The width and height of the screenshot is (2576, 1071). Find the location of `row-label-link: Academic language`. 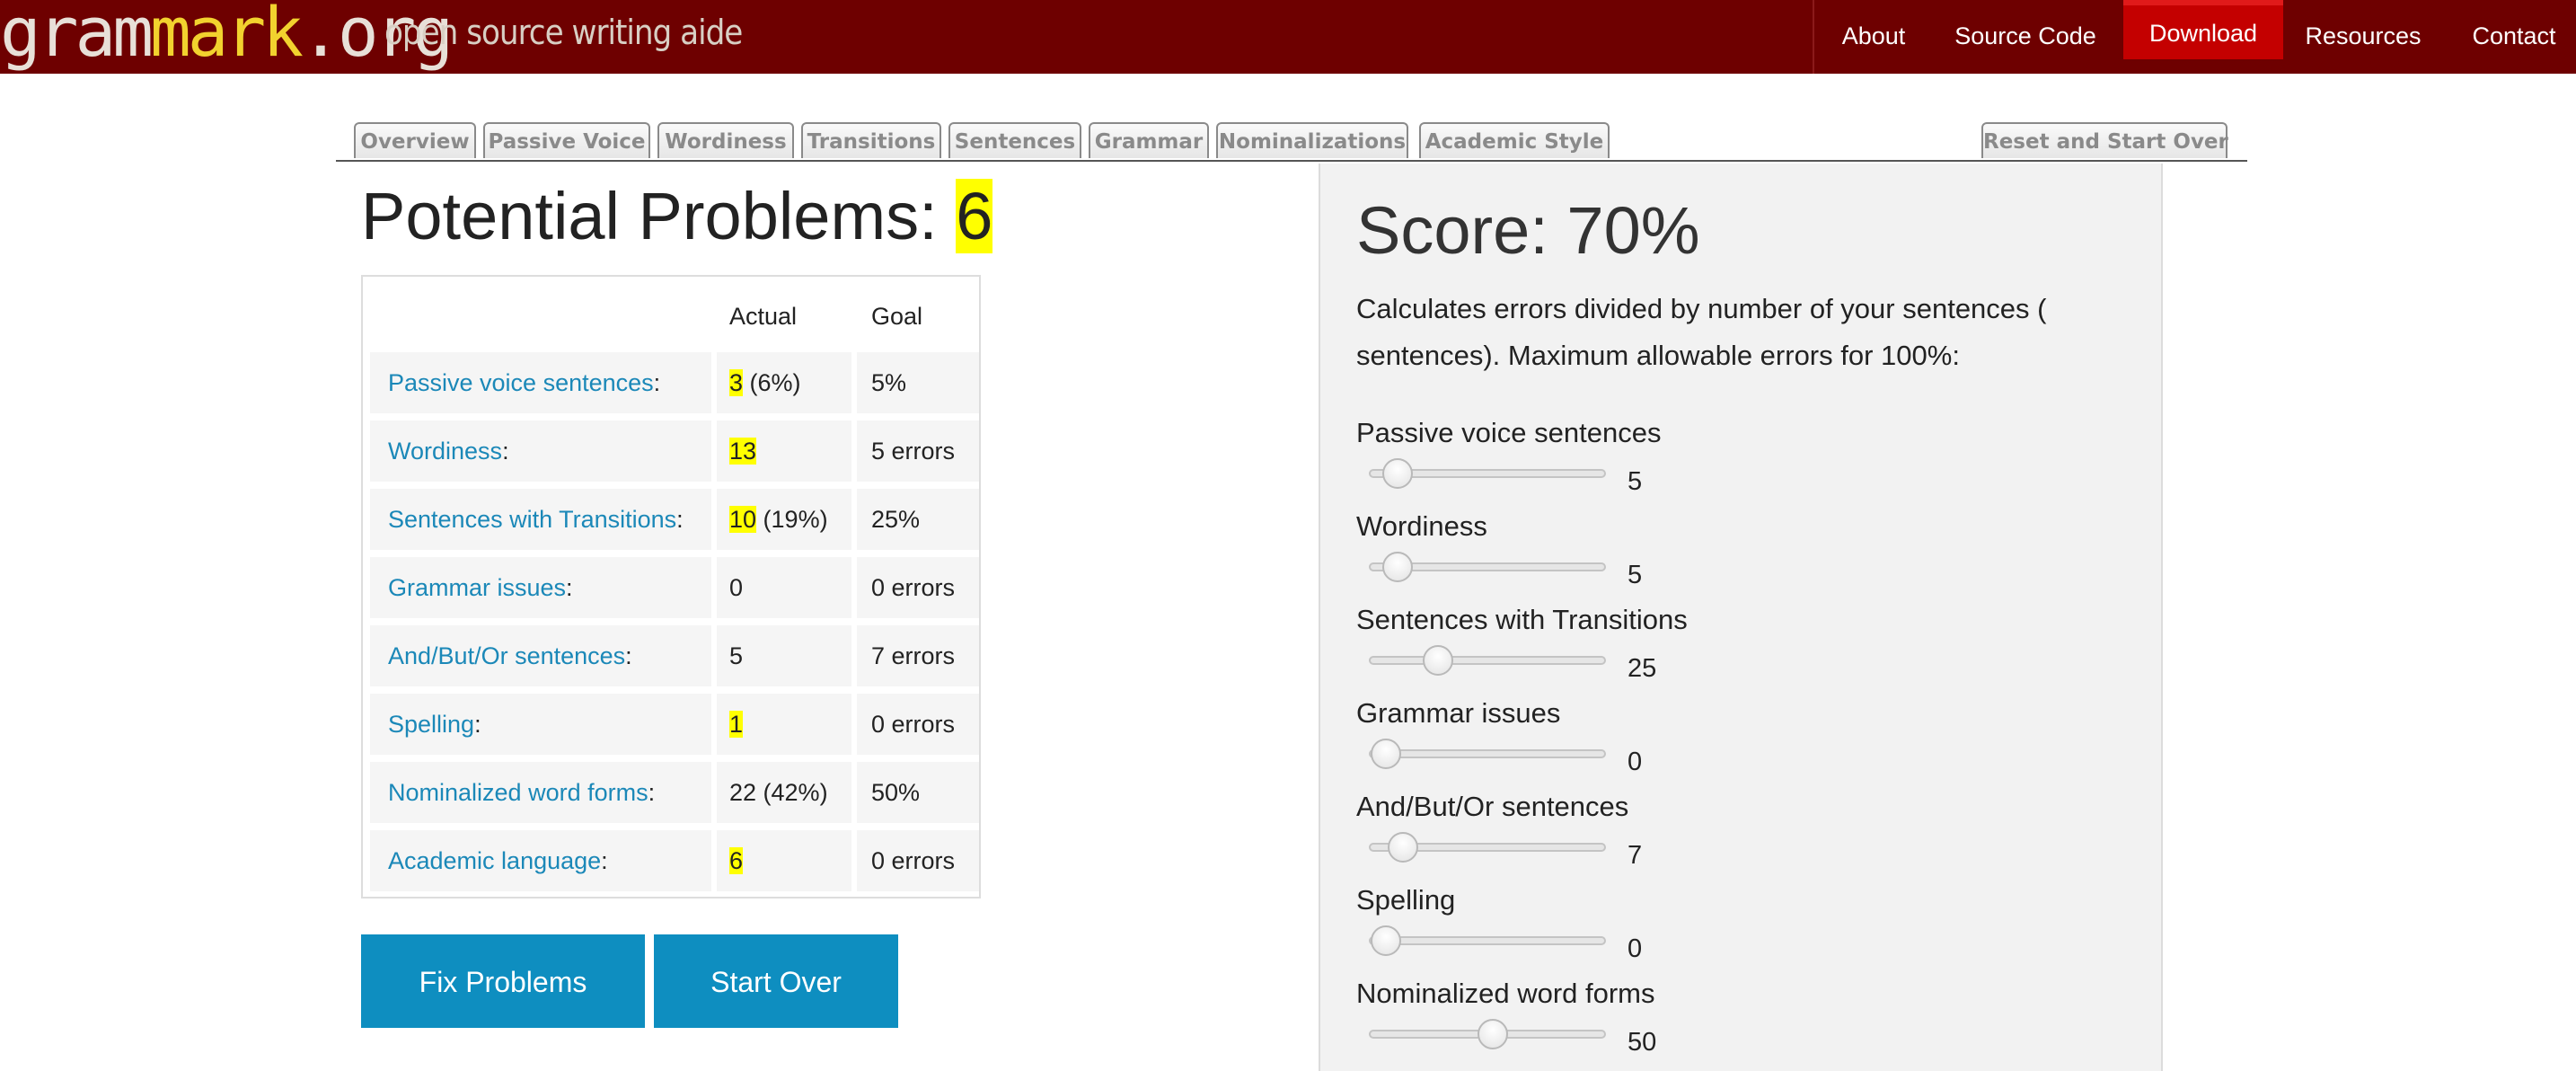

row-label-link: Academic language is located at coordinates (494, 861).